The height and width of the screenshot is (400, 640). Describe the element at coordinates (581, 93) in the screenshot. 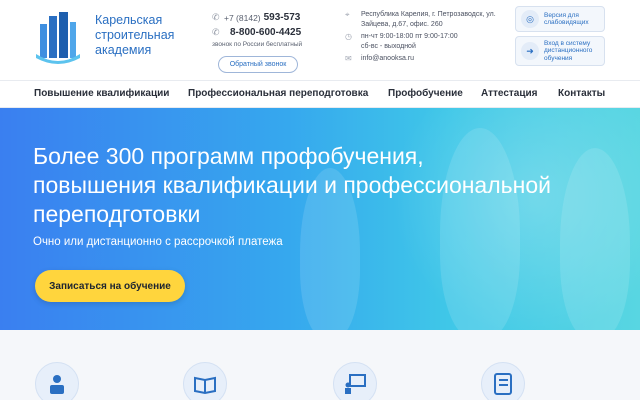

I see `nav-item-contacts: Контакты` at that location.